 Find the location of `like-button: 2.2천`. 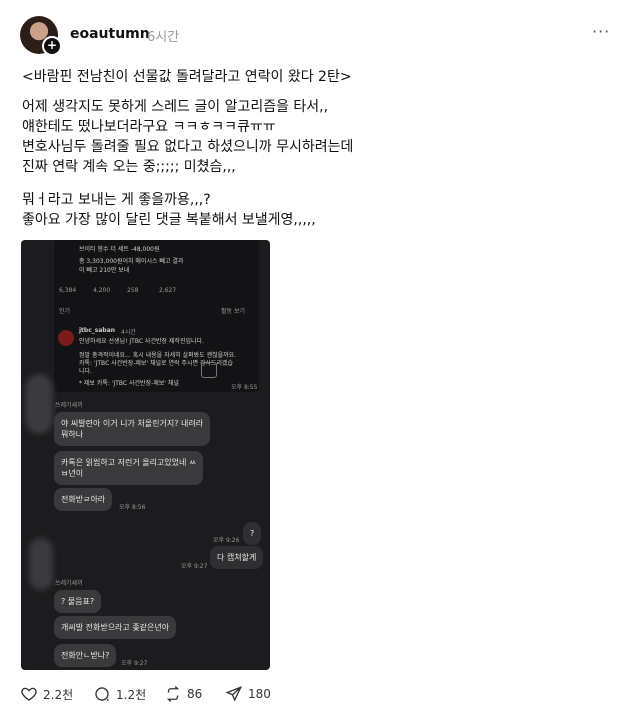

like-button: 2.2천 is located at coordinates (46, 694).